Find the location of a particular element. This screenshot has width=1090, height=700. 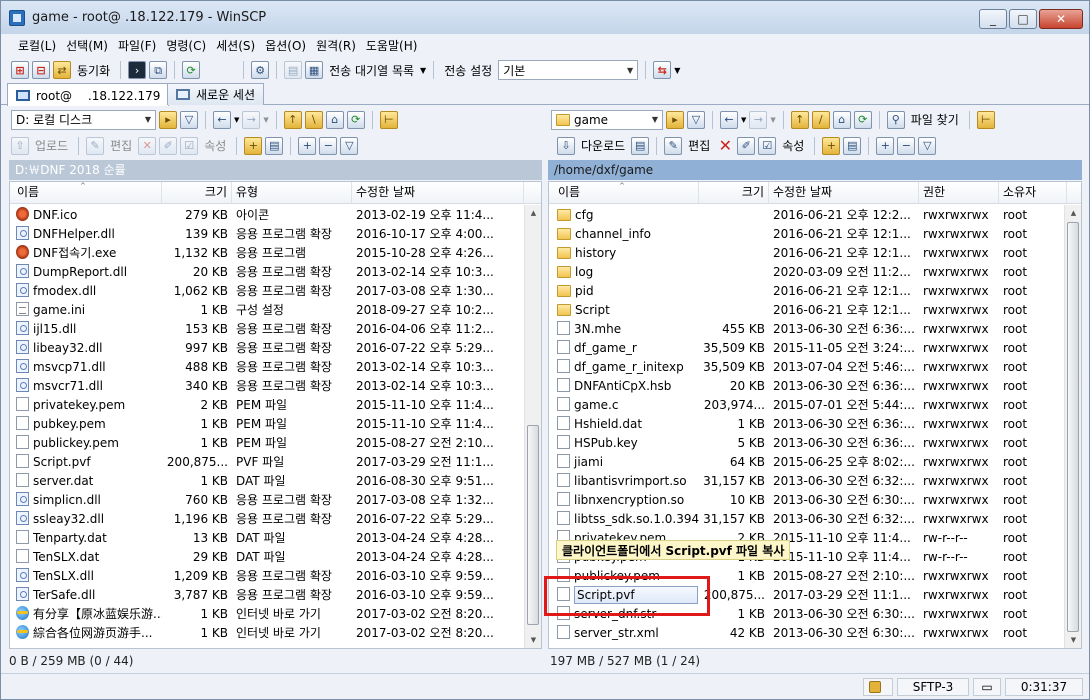

remote-file-row: cfg 2016-06-21 오후 12:2... rwxrwxrwx root is located at coordinates (807, 215).